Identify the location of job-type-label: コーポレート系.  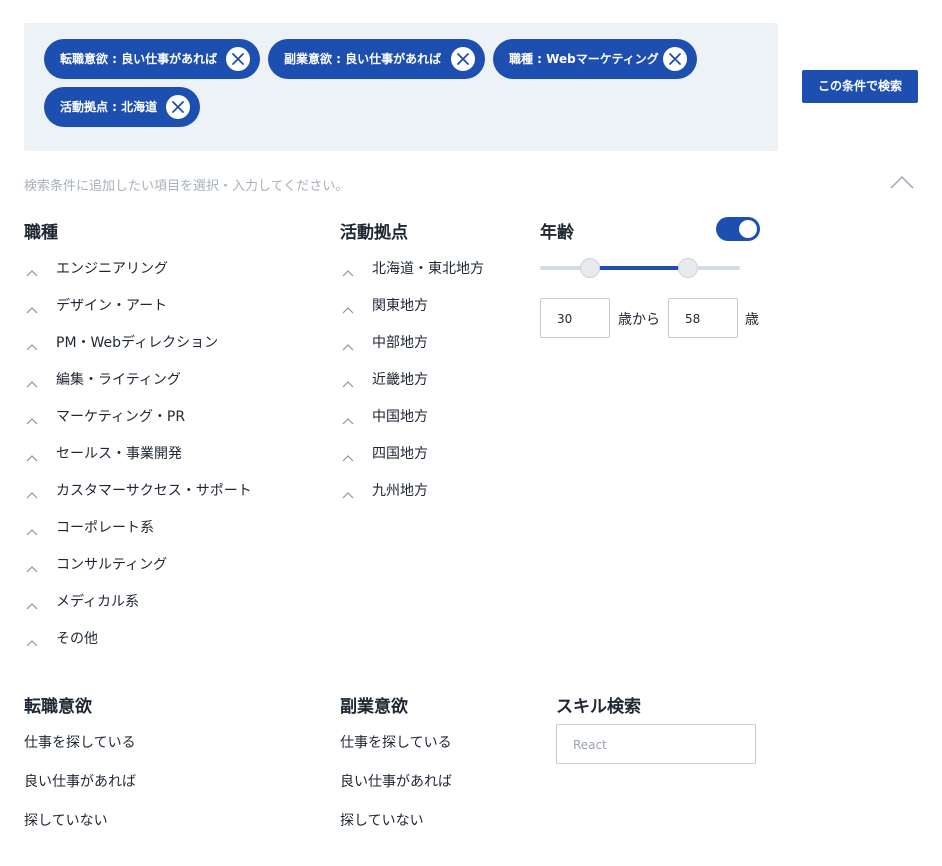
(105, 528).